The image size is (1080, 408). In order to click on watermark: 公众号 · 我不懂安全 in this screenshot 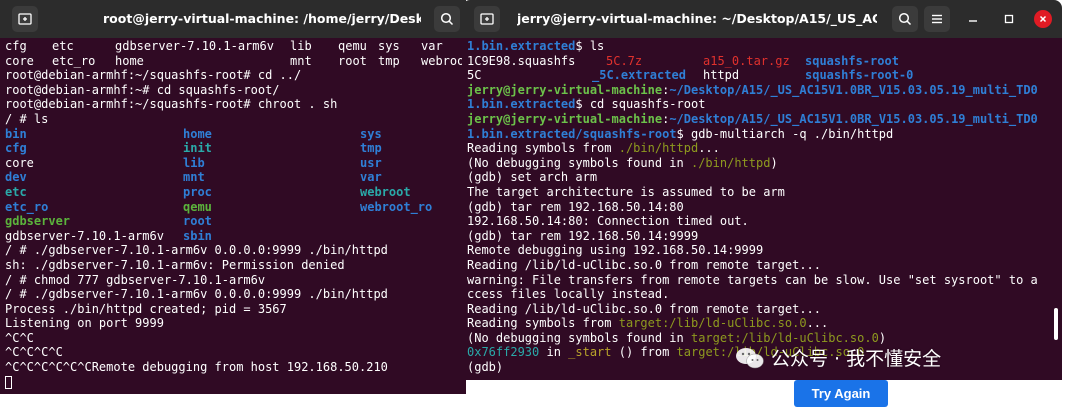, I will do `click(838, 357)`.